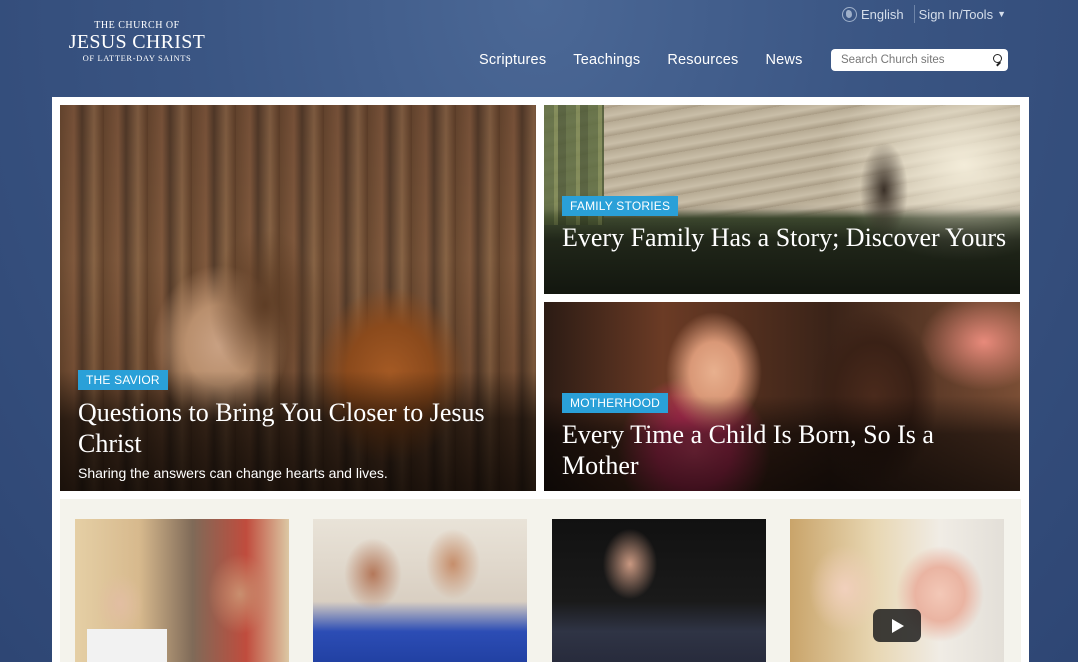 Image resolution: width=1078 pixels, height=662 pixels. Describe the element at coordinates (137, 58) in the screenshot. I see `logo-line-3: OF LATTER-DAY SAINTS` at that location.